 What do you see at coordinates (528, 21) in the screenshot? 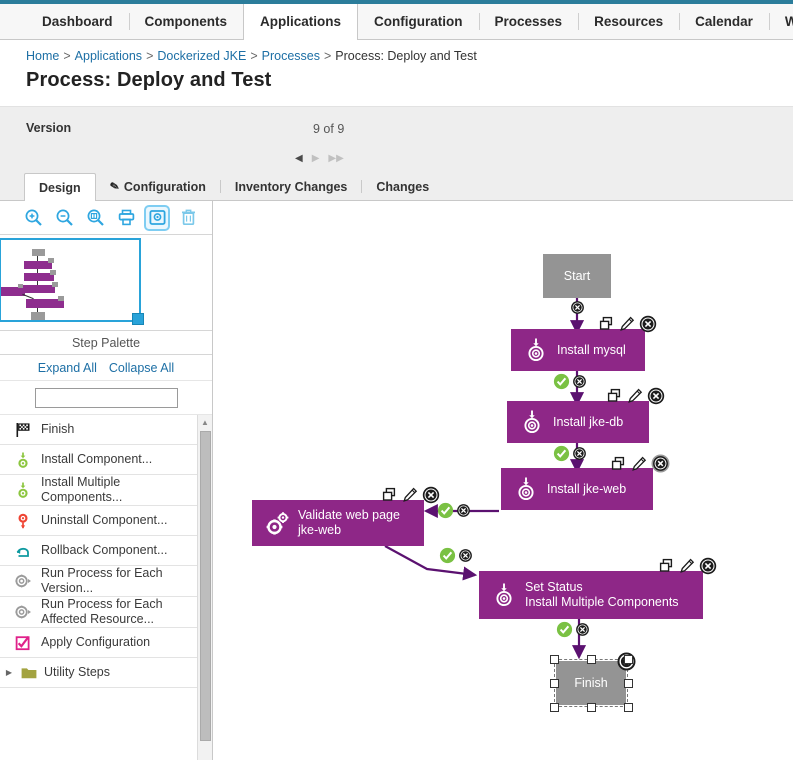
I see `nav-item-processes: Processes` at bounding box center [528, 21].